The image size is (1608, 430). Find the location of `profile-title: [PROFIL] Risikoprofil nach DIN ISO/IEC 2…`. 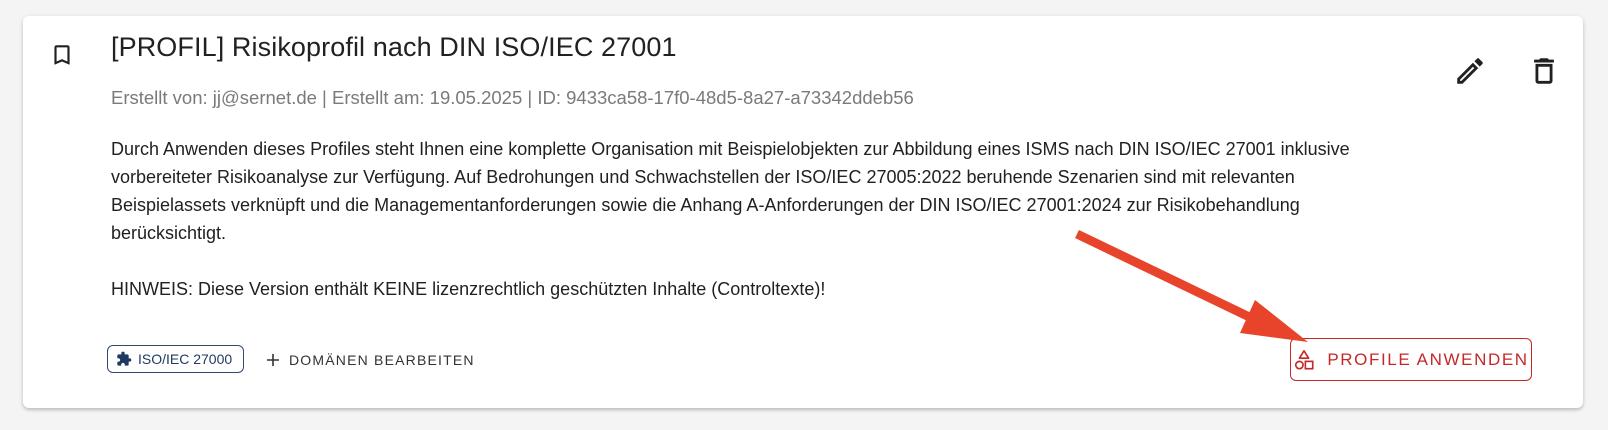

profile-title: [PROFIL] Risikoprofil nach DIN ISO/IEC 2… is located at coordinates (394, 47).